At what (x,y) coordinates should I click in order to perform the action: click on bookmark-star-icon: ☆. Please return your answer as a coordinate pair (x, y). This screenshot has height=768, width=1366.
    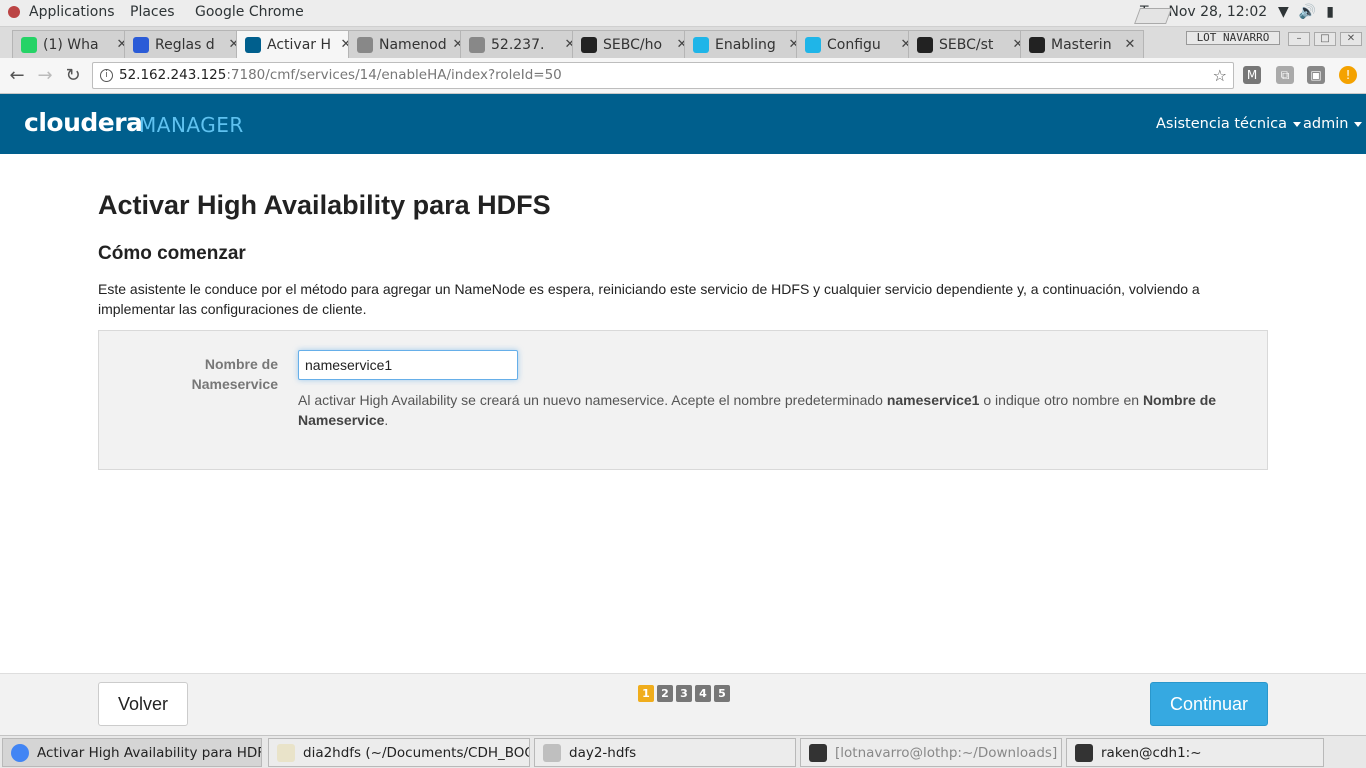
    Looking at the image, I should click on (1220, 75).